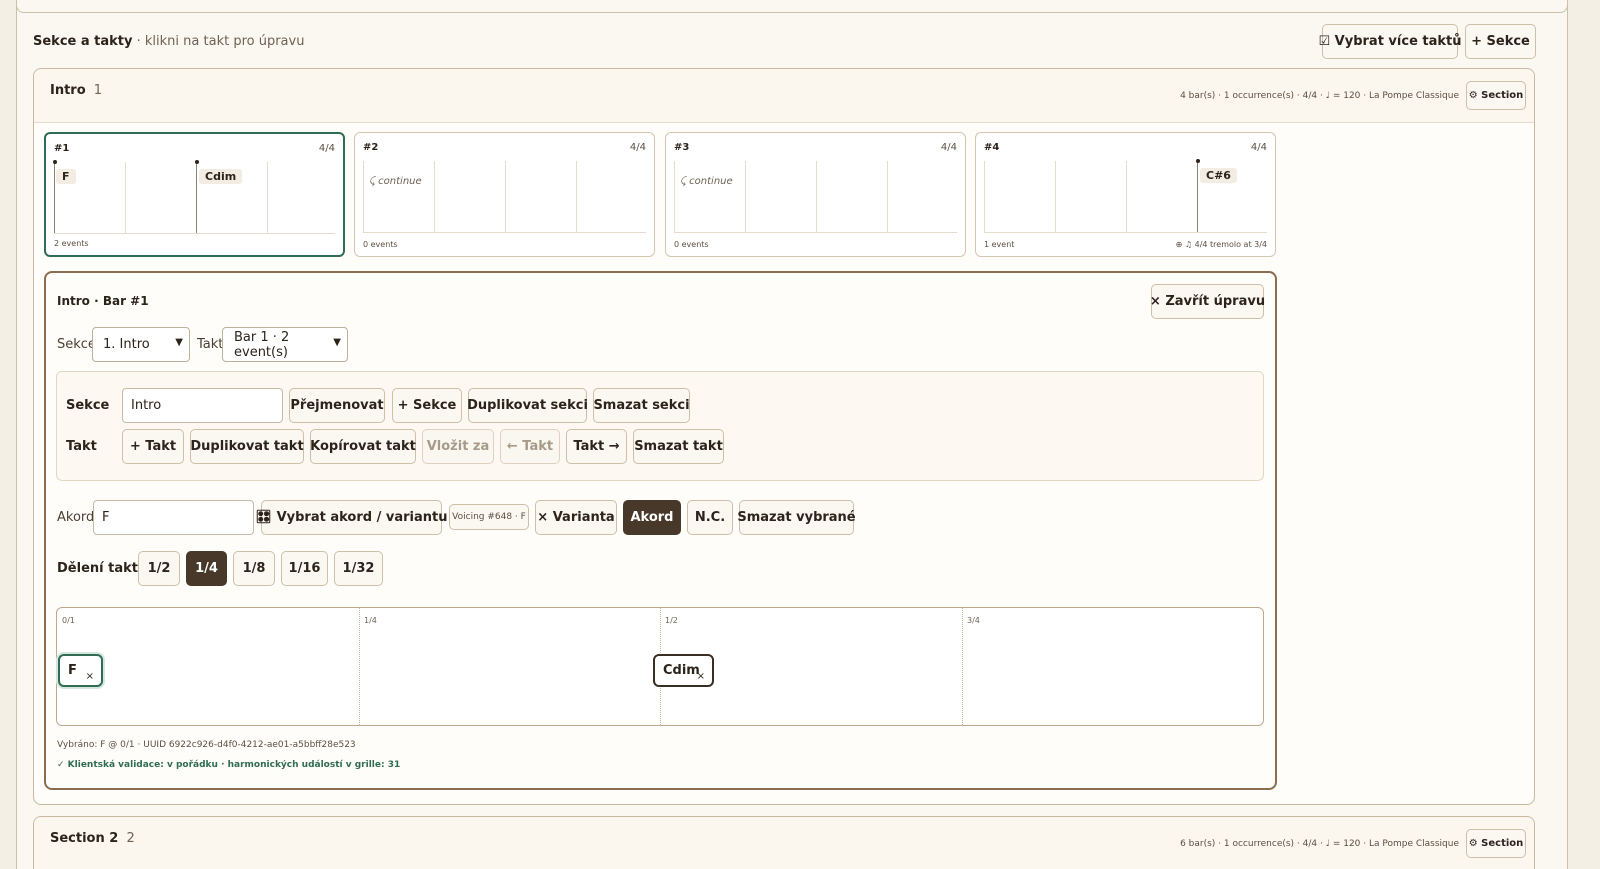 The image size is (1600, 869). Describe the element at coordinates (682, 147) in the screenshot. I see `bar-number: #3` at that location.